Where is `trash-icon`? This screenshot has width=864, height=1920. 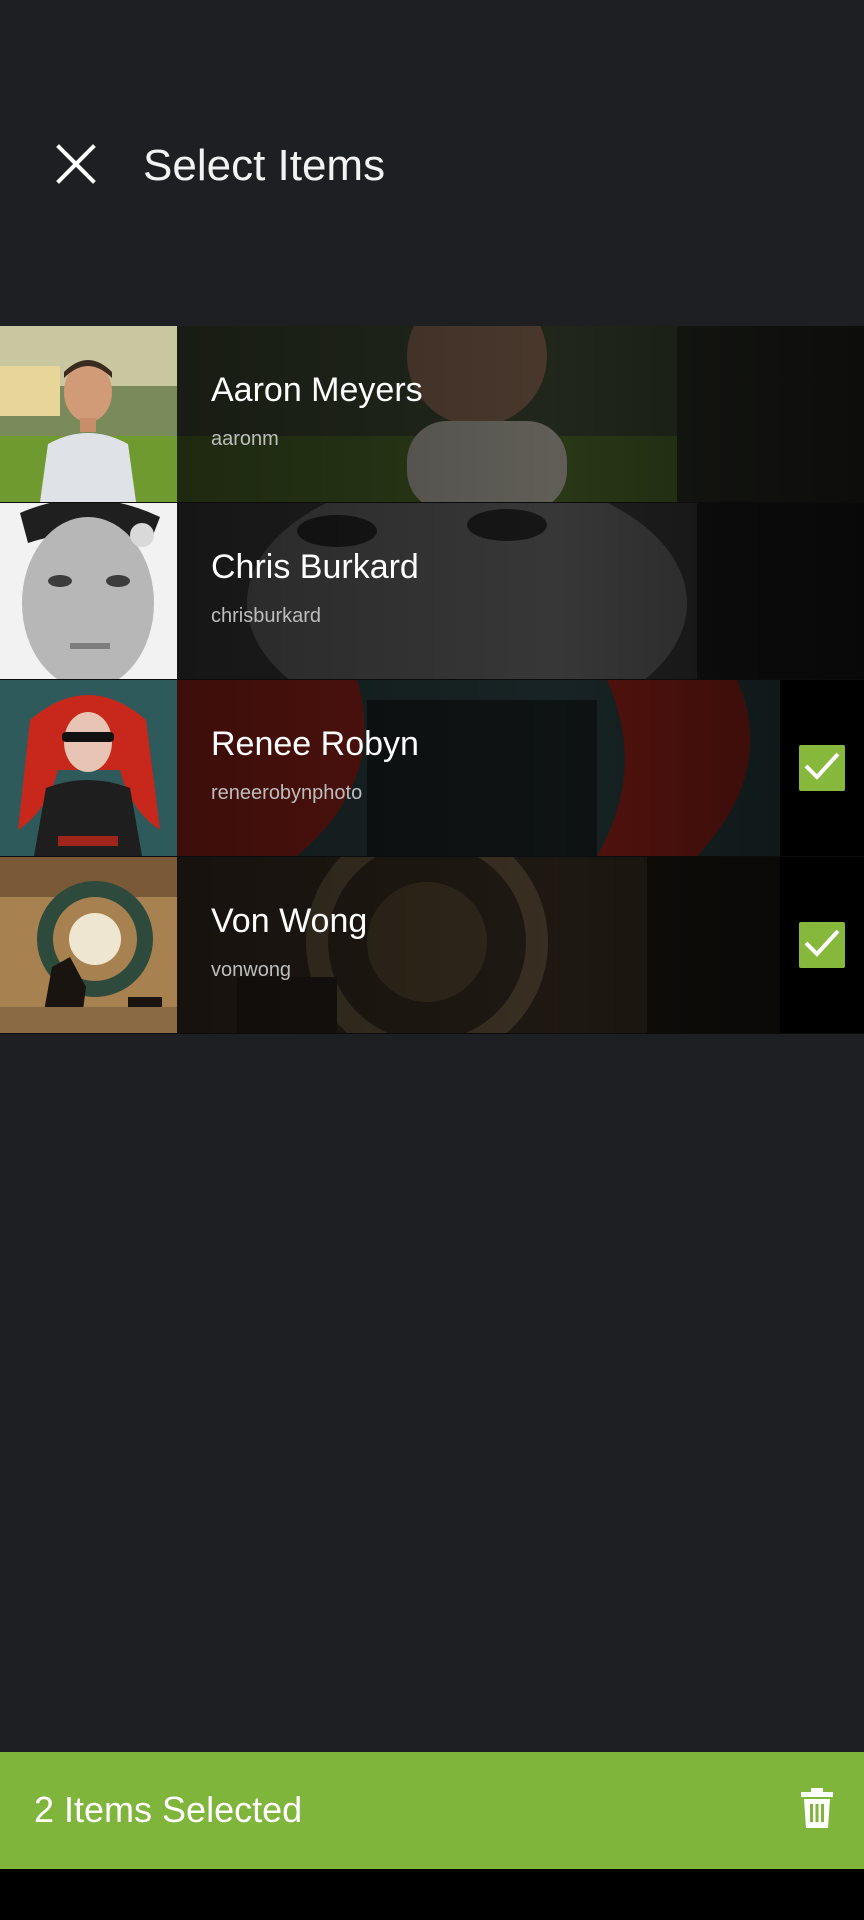
trash-icon is located at coordinates (817, 1810).